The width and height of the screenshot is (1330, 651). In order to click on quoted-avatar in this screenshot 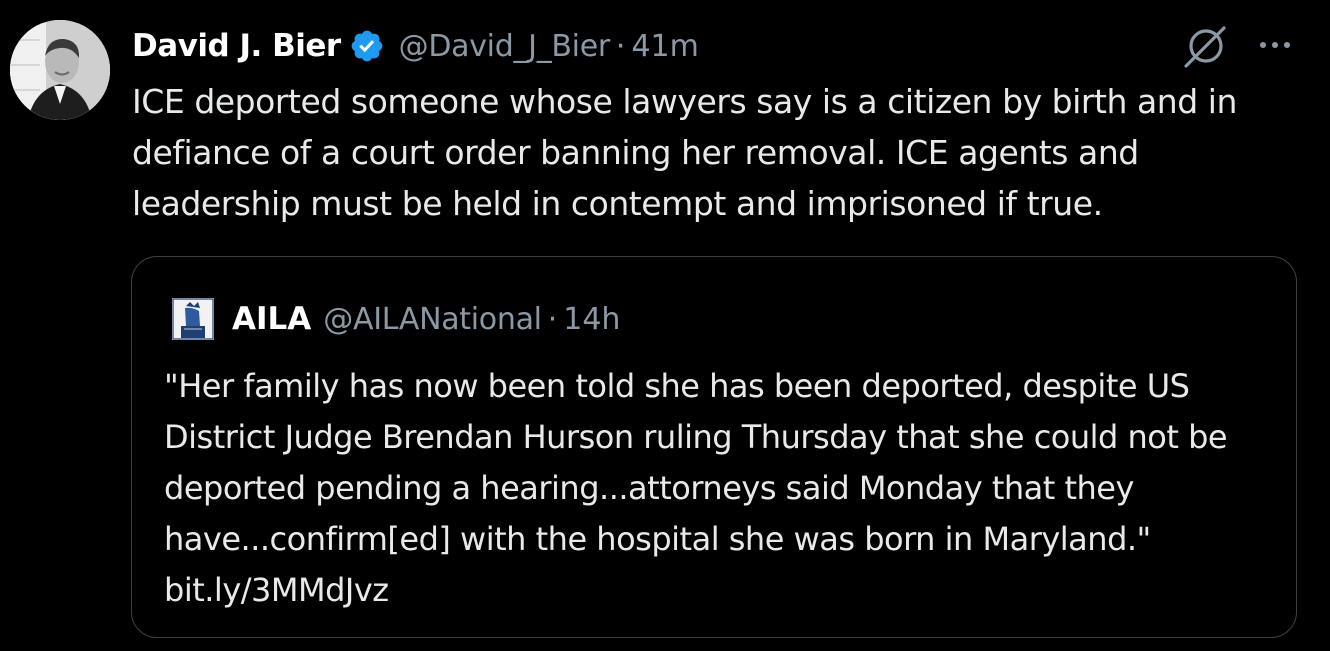, I will do `click(193, 319)`.